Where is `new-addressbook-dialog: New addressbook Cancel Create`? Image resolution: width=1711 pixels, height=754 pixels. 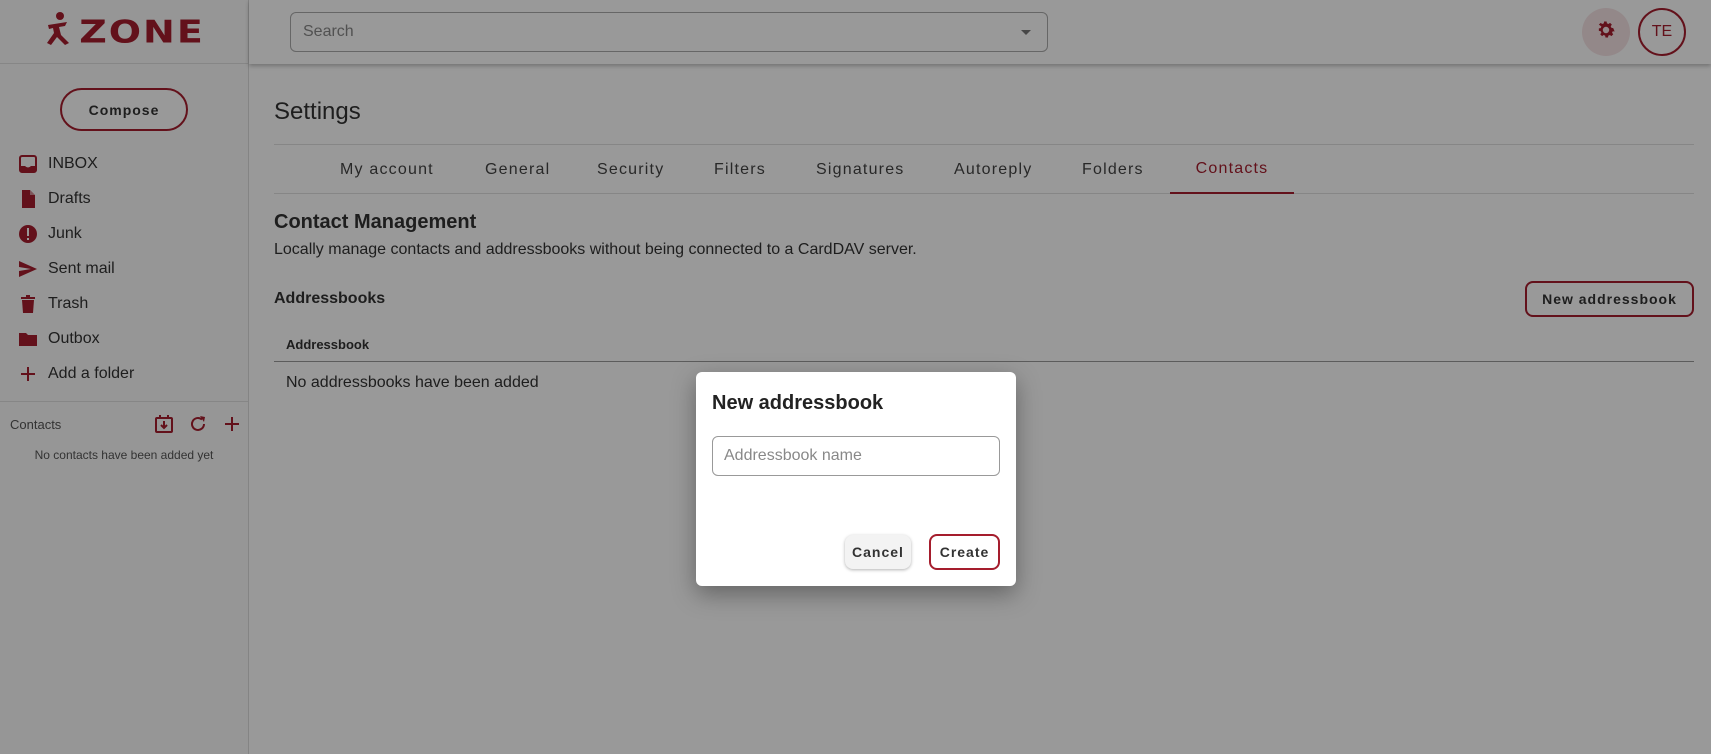
new-addressbook-dialog: New addressbook Cancel Create is located at coordinates (856, 479).